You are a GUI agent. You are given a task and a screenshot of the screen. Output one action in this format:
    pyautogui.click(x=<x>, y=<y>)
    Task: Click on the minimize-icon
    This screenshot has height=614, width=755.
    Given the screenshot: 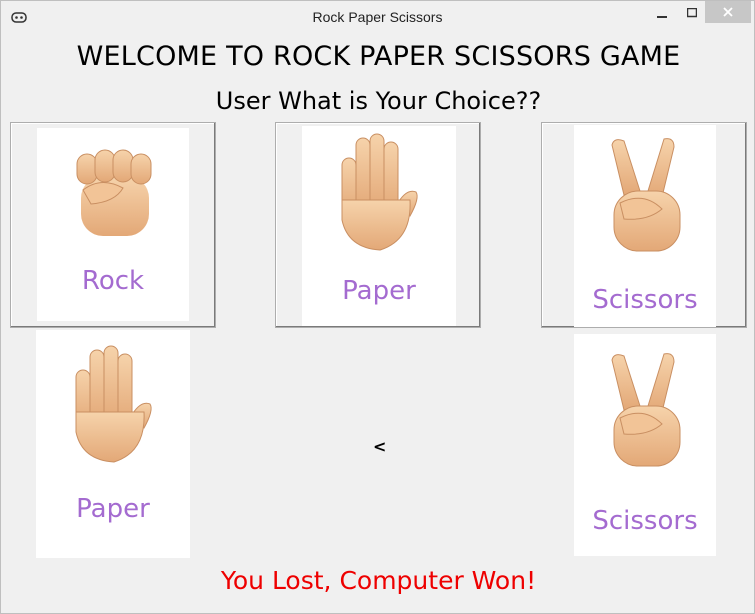 What is the action you would take?
    pyautogui.click(x=662, y=17)
    